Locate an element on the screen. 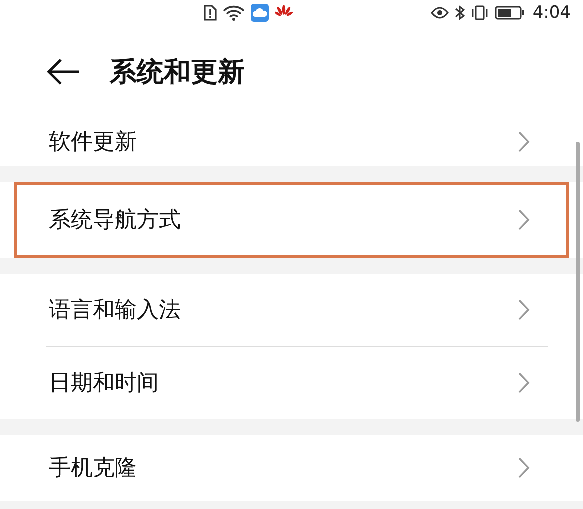  item-label: 系统导航方式 is located at coordinates (115, 221).